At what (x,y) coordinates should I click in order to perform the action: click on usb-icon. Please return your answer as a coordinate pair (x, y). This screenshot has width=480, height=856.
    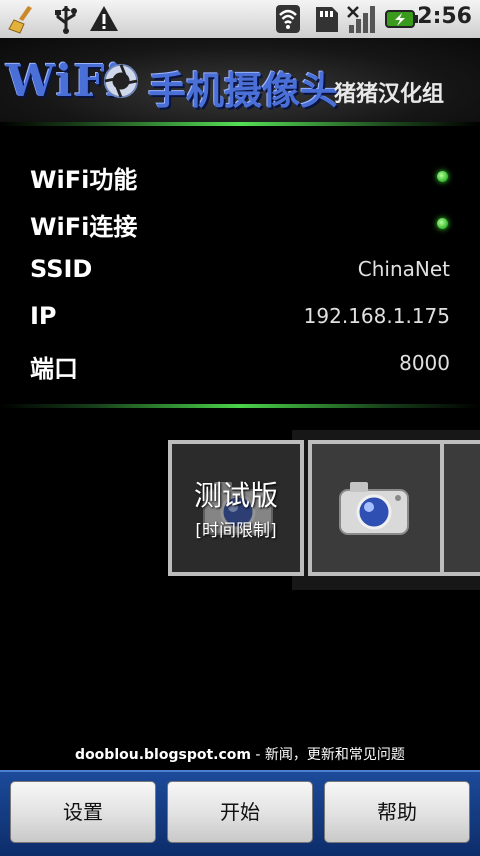
    Looking at the image, I should click on (66, 20).